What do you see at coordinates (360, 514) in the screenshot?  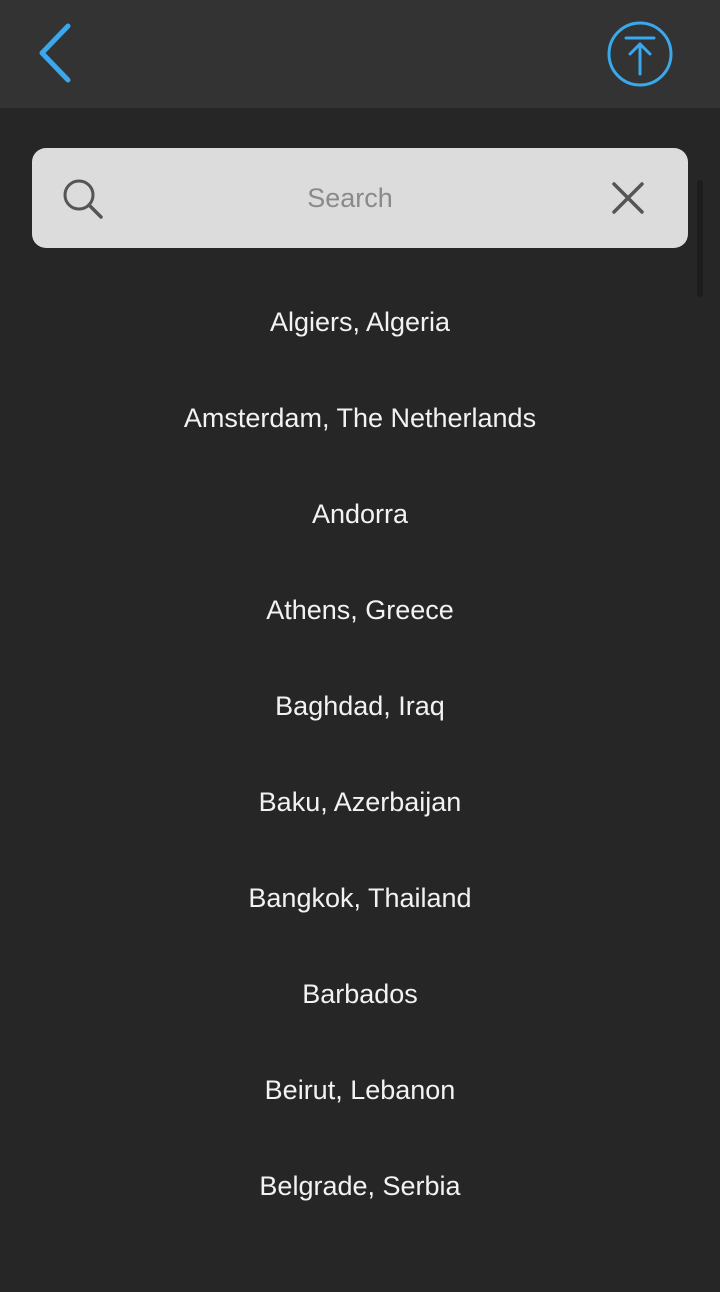 I see `city-item-andorra: Andorra` at bounding box center [360, 514].